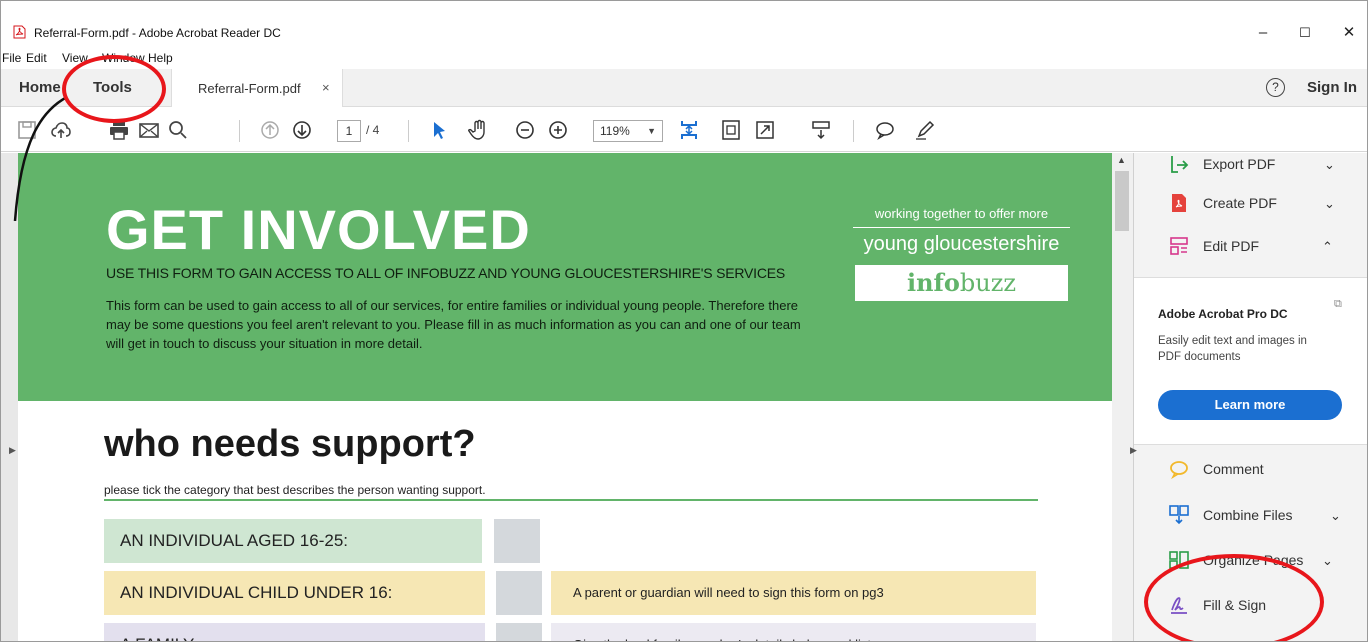  Describe the element at coordinates (290, 444) in the screenshot. I see `section-title: who needs support?` at that location.